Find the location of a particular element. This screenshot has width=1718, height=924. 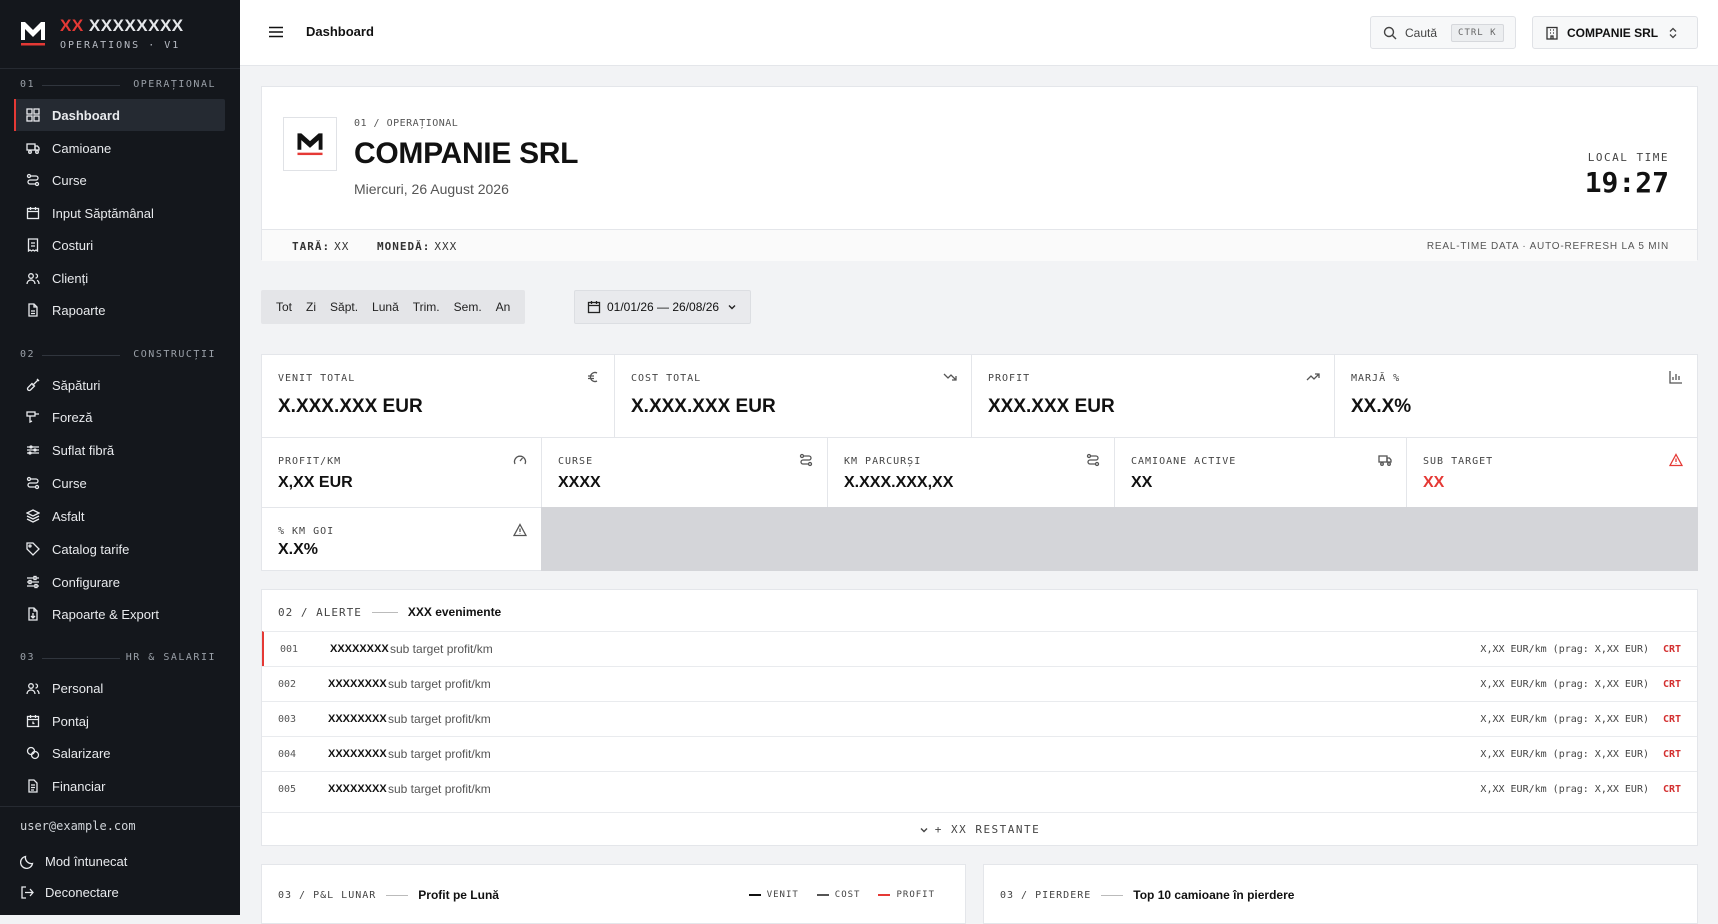

sidebar-item-pontaj: Pontaj is located at coordinates (119, 721).